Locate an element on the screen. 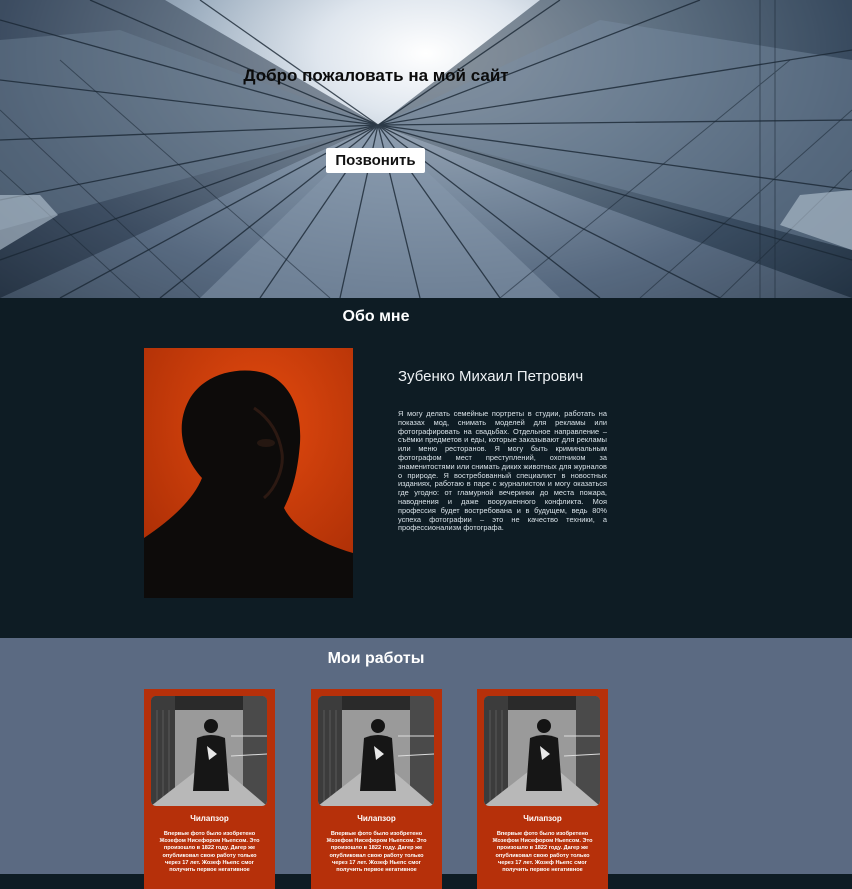 Image resolution: width=852 pixels, height=889 pixels. person-name: Зубенко Михаил Петрович is located at coordinates (491, 376).